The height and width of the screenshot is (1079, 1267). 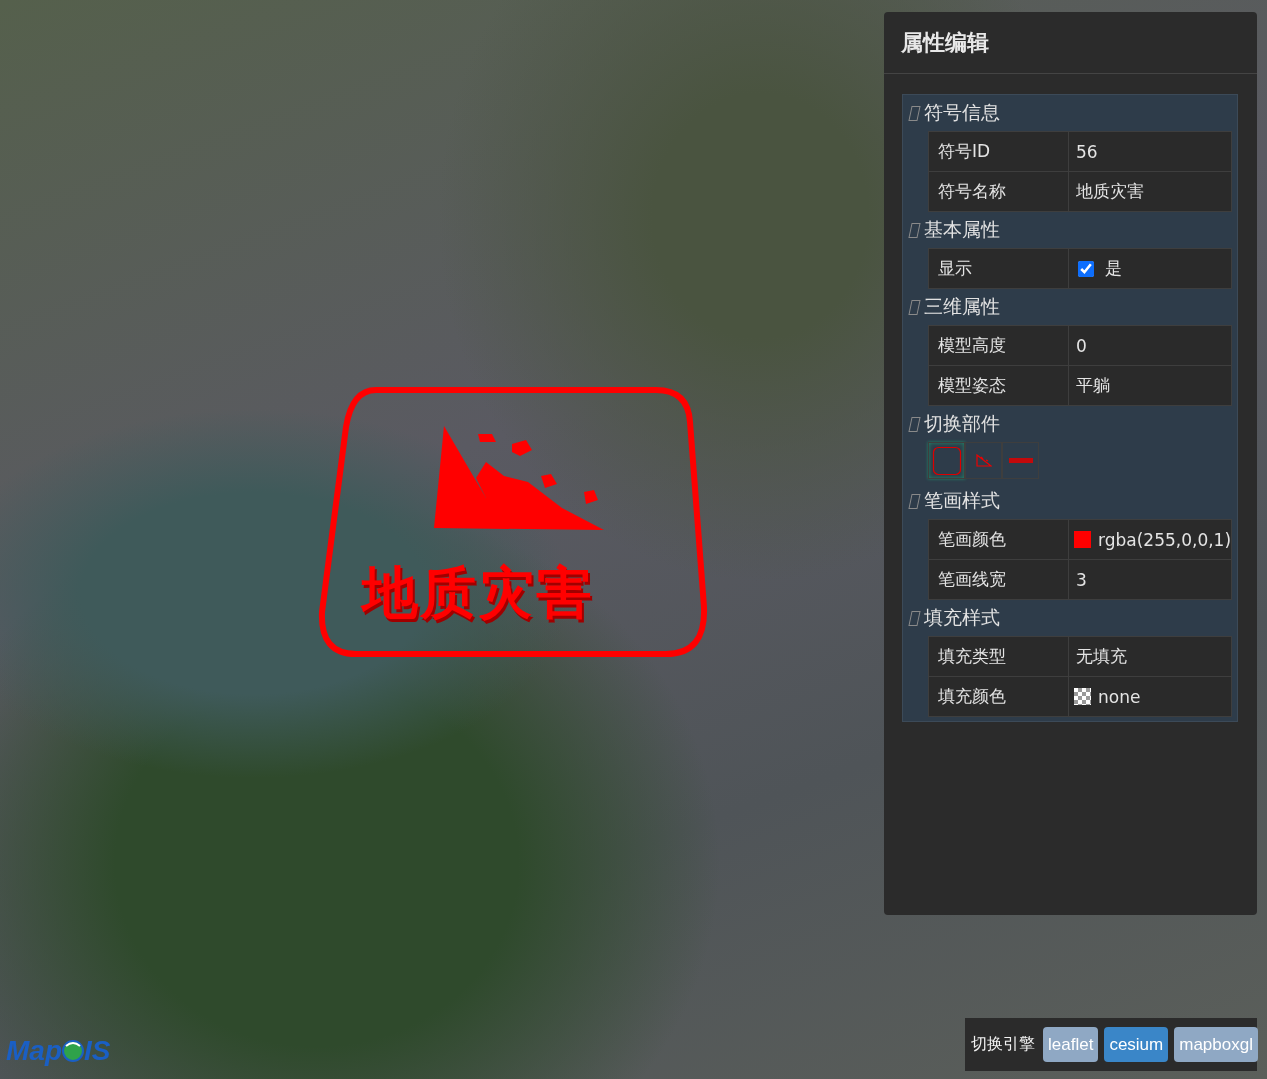 I want to click on symbol-label: 地质灾害, so click(x=478, y=593).